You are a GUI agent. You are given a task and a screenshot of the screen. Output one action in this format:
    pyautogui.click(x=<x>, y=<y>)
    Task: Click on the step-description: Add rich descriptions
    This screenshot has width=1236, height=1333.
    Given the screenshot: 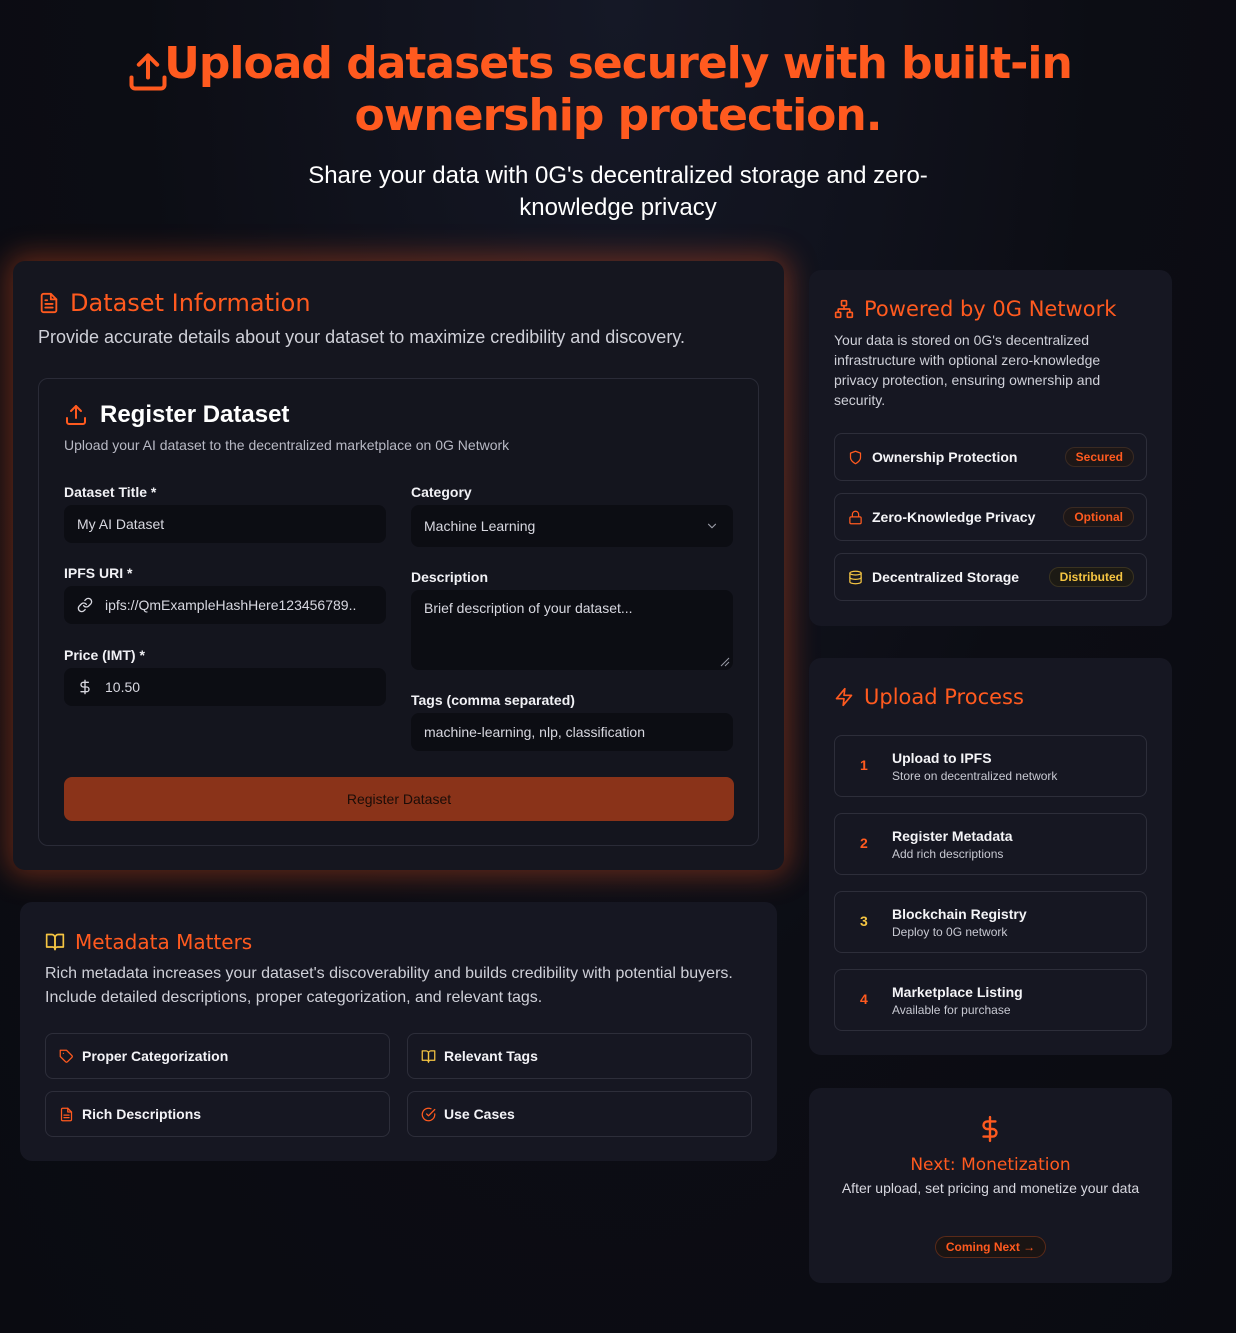 What is the action you would take?
    pyautogui.click(x=948, y=854)
    